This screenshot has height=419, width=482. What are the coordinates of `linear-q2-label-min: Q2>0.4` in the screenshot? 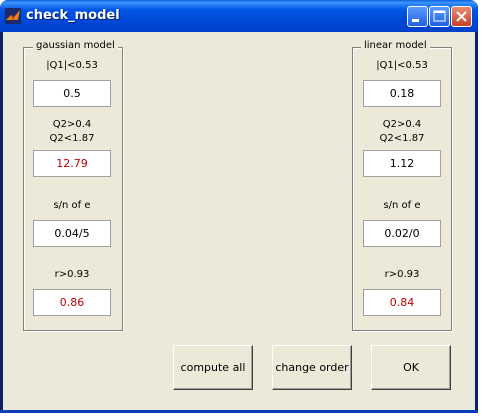 It's located at (402, 124).